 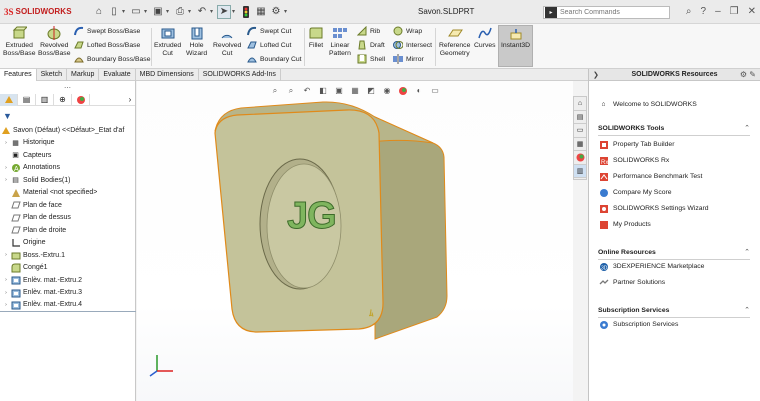 I want to click on solidworks-rx-link: Rx SOLIDWORKS Rx, so click(x=633, y=160).